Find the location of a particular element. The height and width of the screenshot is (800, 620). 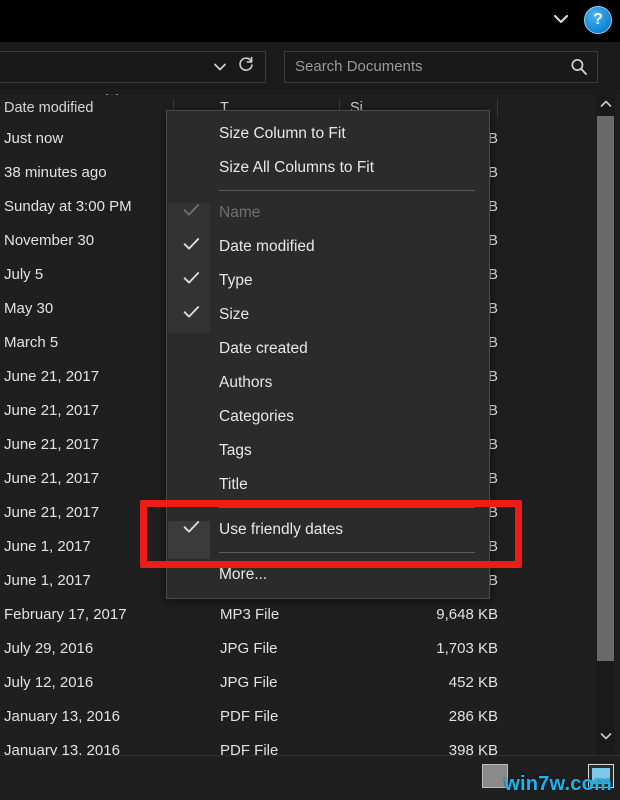

menu-item-type: Type is located at coordinates (328, 281).